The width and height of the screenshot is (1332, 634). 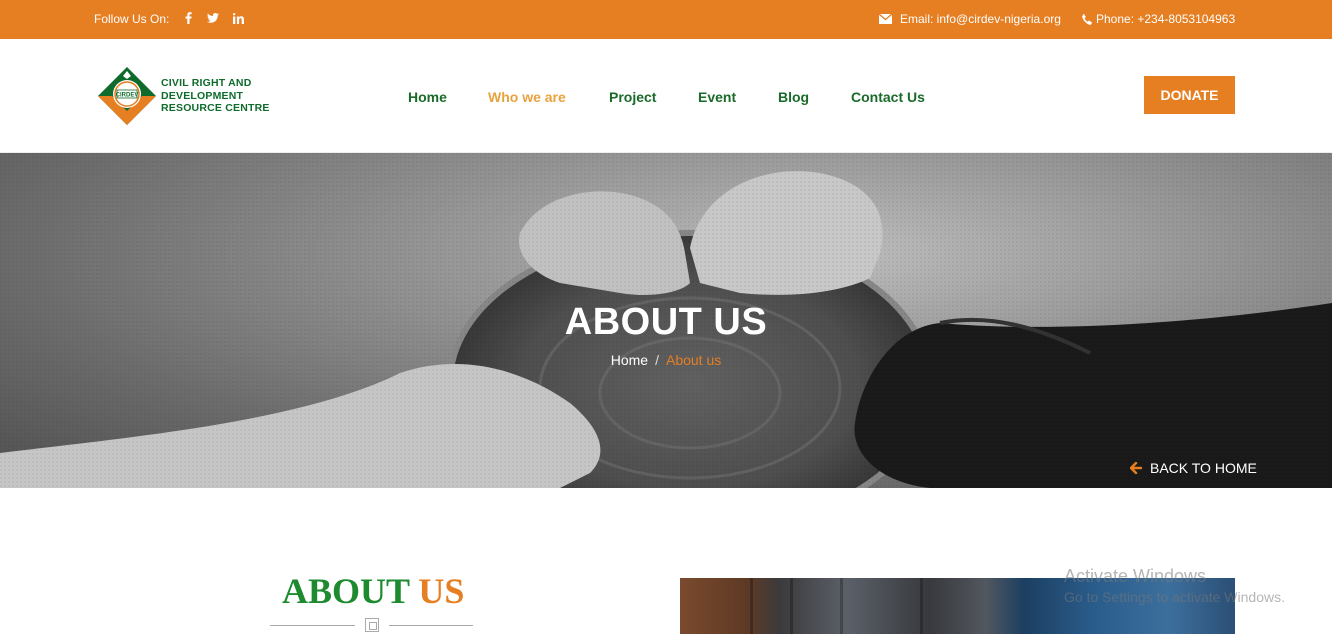 What do you see at coordinates (1136, 468) in the screenshot?
I see `arrow-left-icon` at bounding box center [1136, 468].